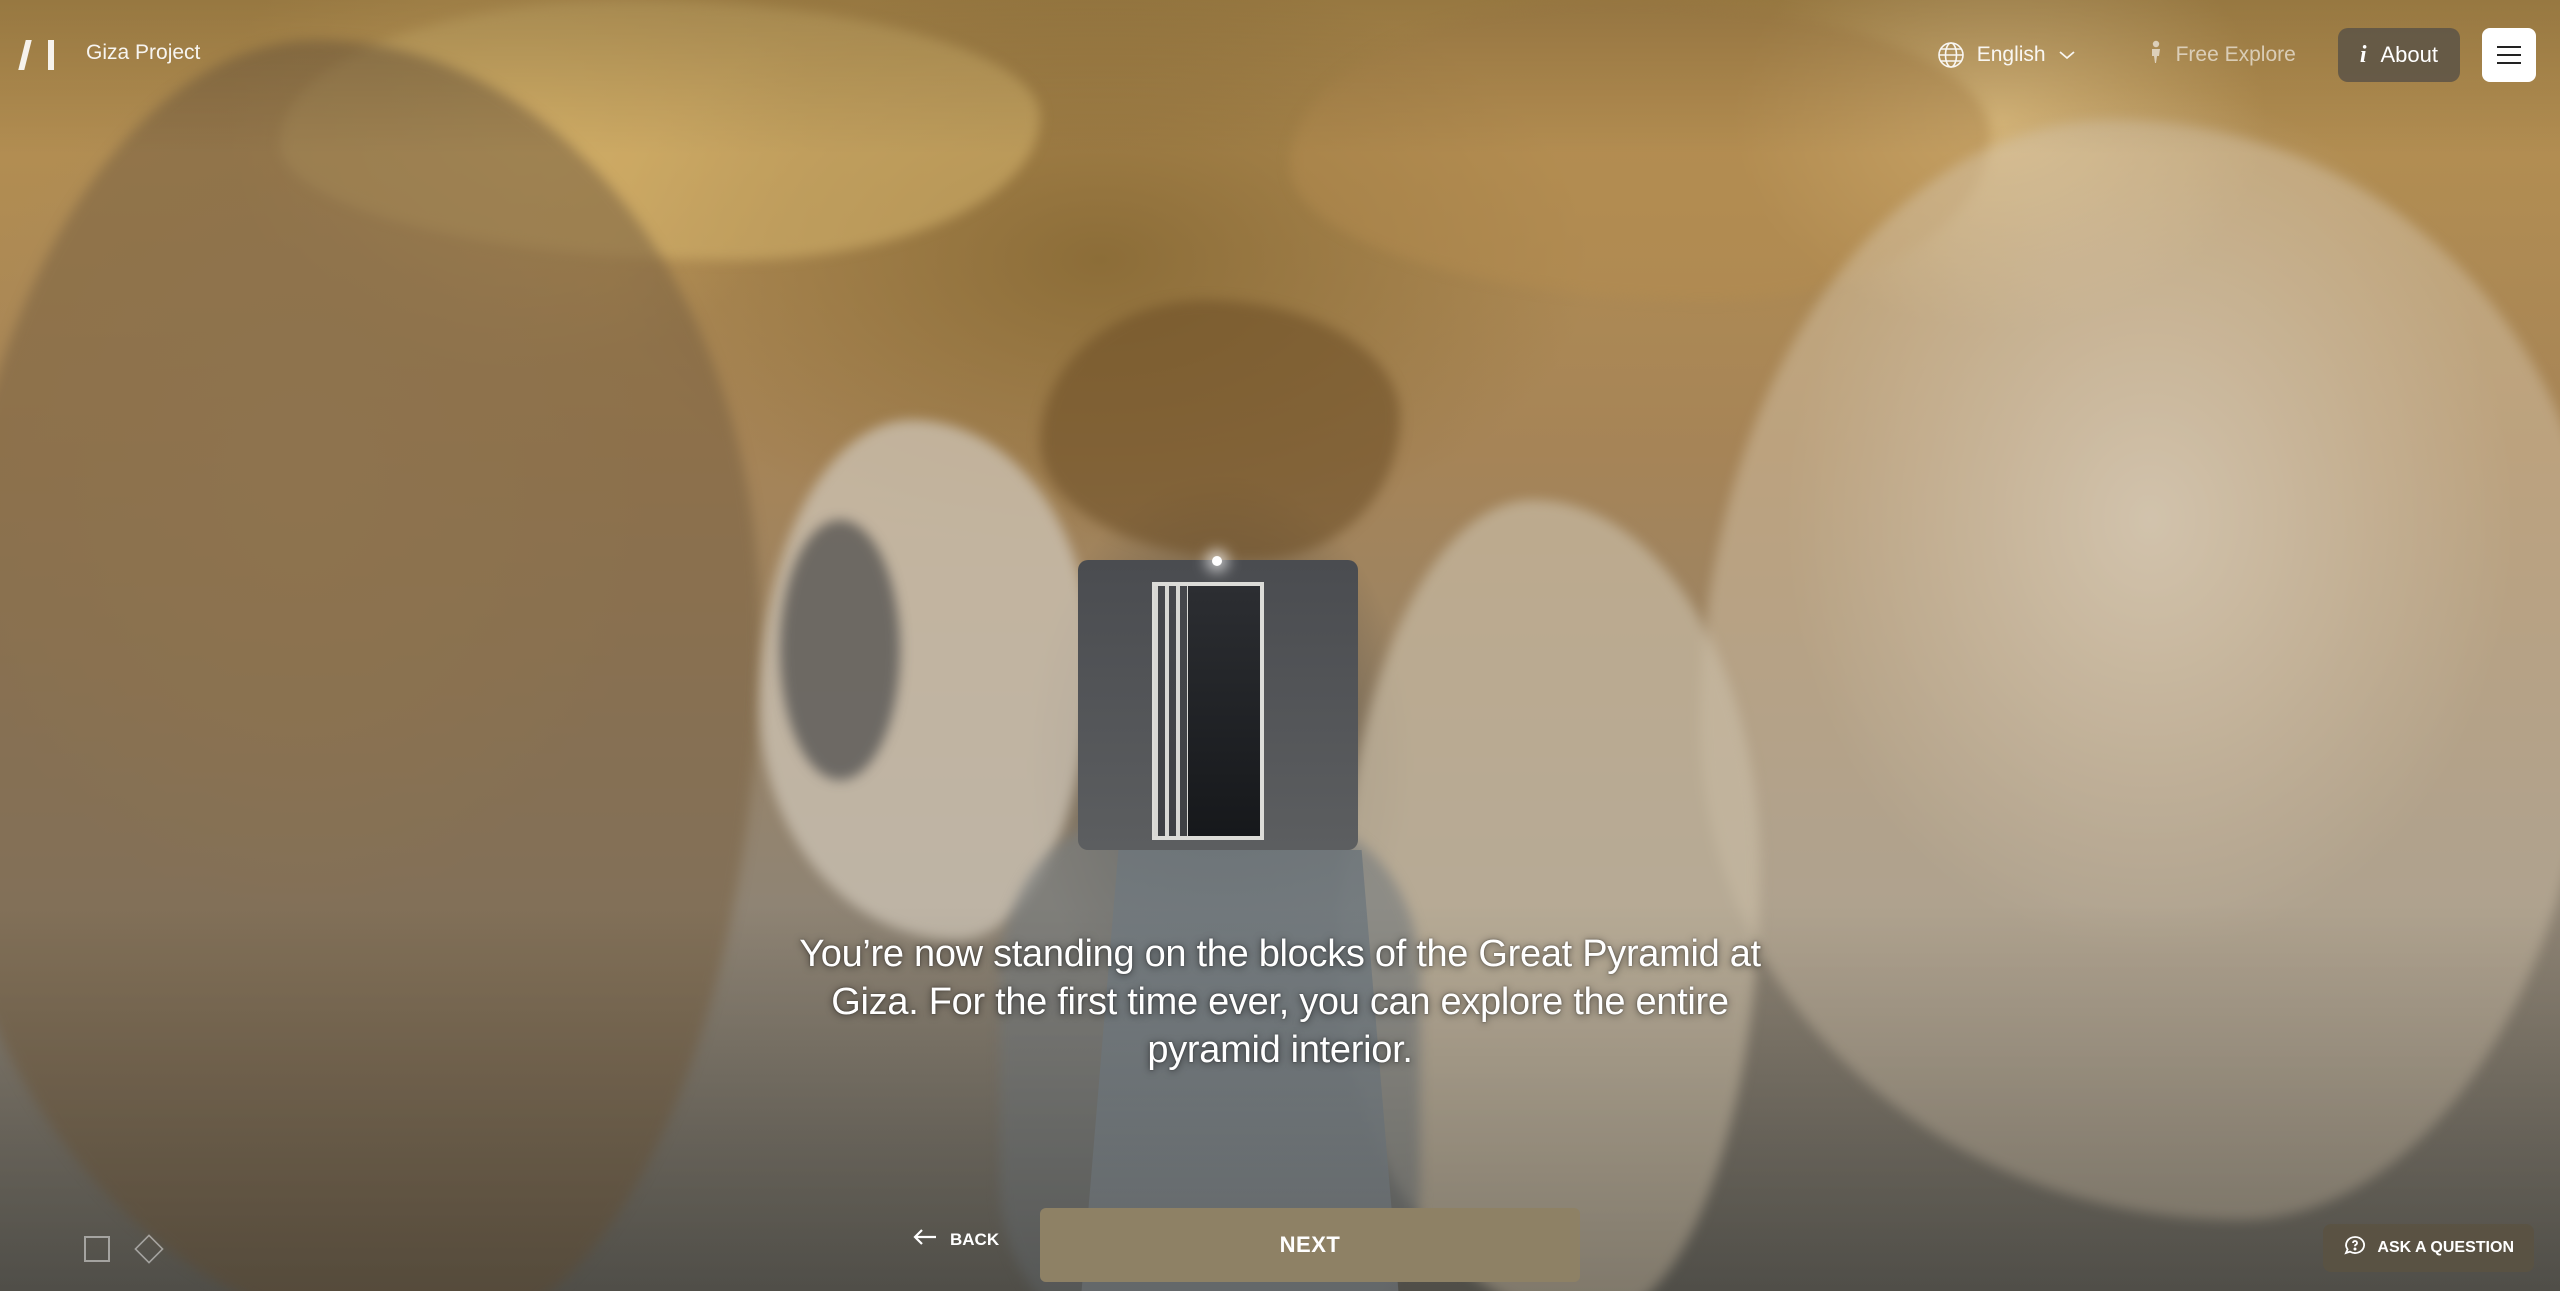 The height and width of the screenshot is (1291, 2560). Describe the element at coordinates (40, 53) in the screenshot. I see `logo-icon` at that location.